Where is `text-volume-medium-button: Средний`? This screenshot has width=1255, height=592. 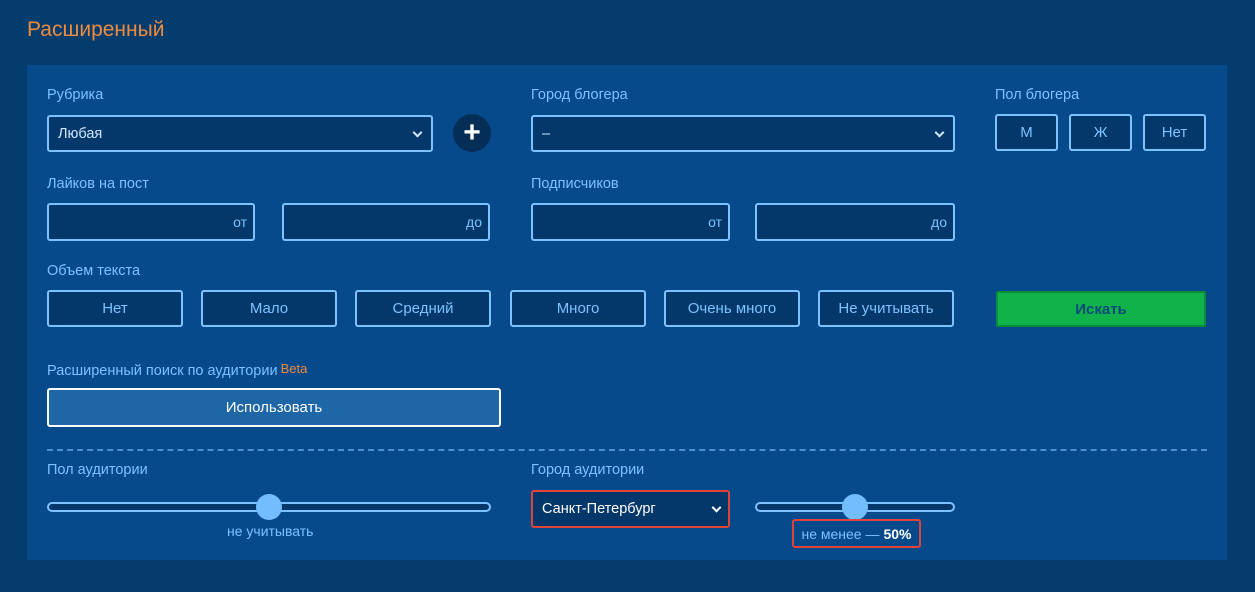 text-volume-medium-button: Средний is located at coordinates (423, 308).